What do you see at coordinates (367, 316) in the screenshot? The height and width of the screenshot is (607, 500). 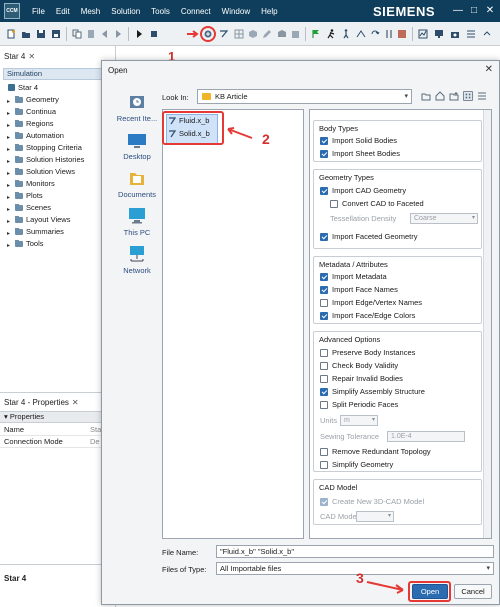 I see `import-face-edge-colors-checkbox: Import Face/Edge Colors` at bounding box center [367, 316].